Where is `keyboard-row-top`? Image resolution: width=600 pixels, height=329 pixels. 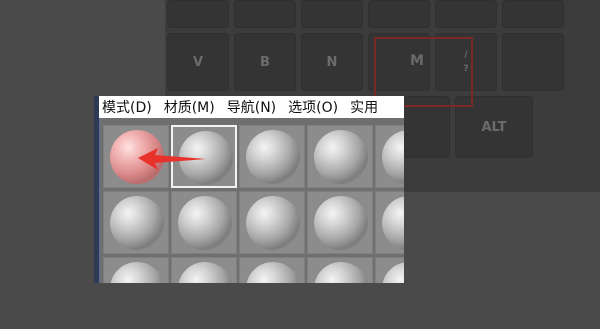 keyboard-row-top is located at coordinates (382, 14).